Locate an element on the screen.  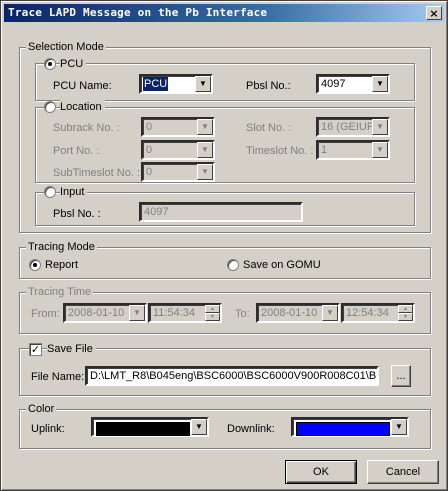
from-date-value: 2008-01-10 is located at coordinates (96, 313).